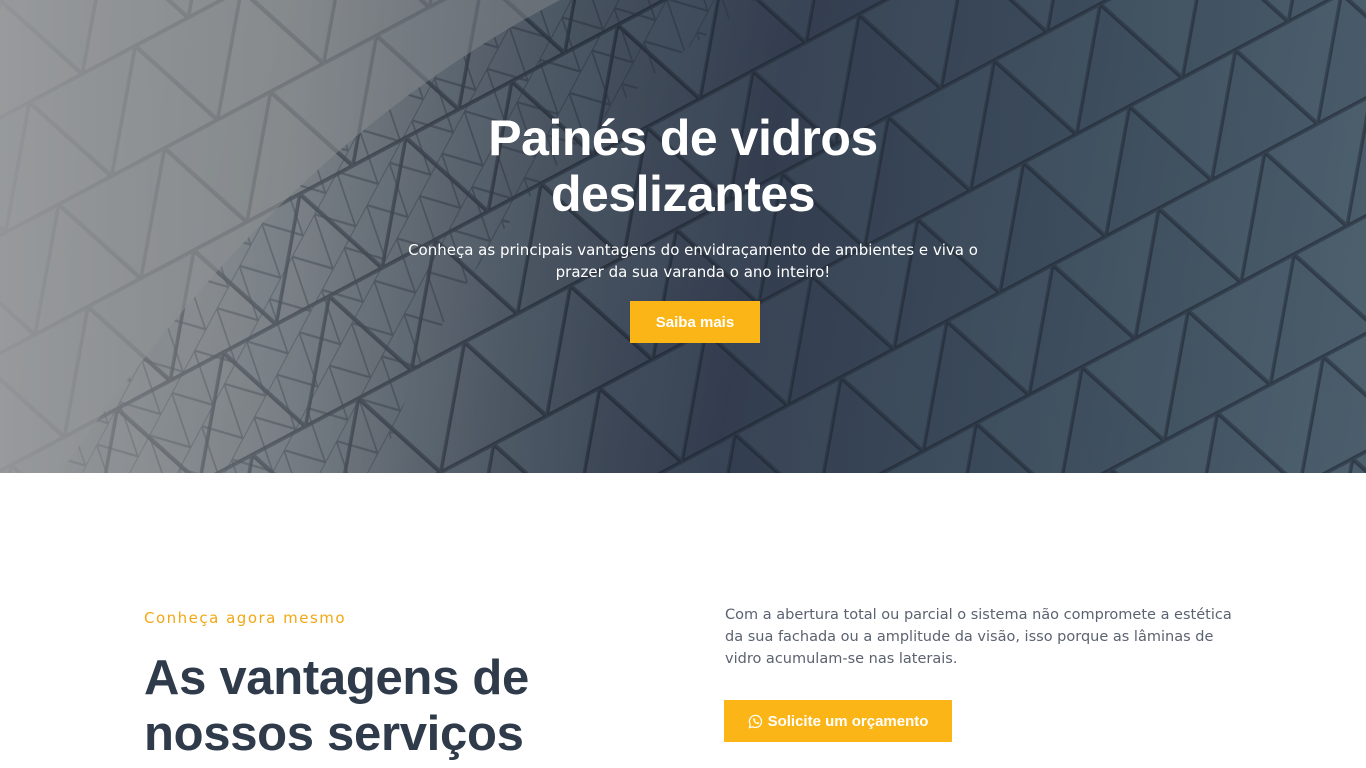 The image size is (1366, 768). I want to click on learn-more-button: Saiba mais, so click(695, 322).